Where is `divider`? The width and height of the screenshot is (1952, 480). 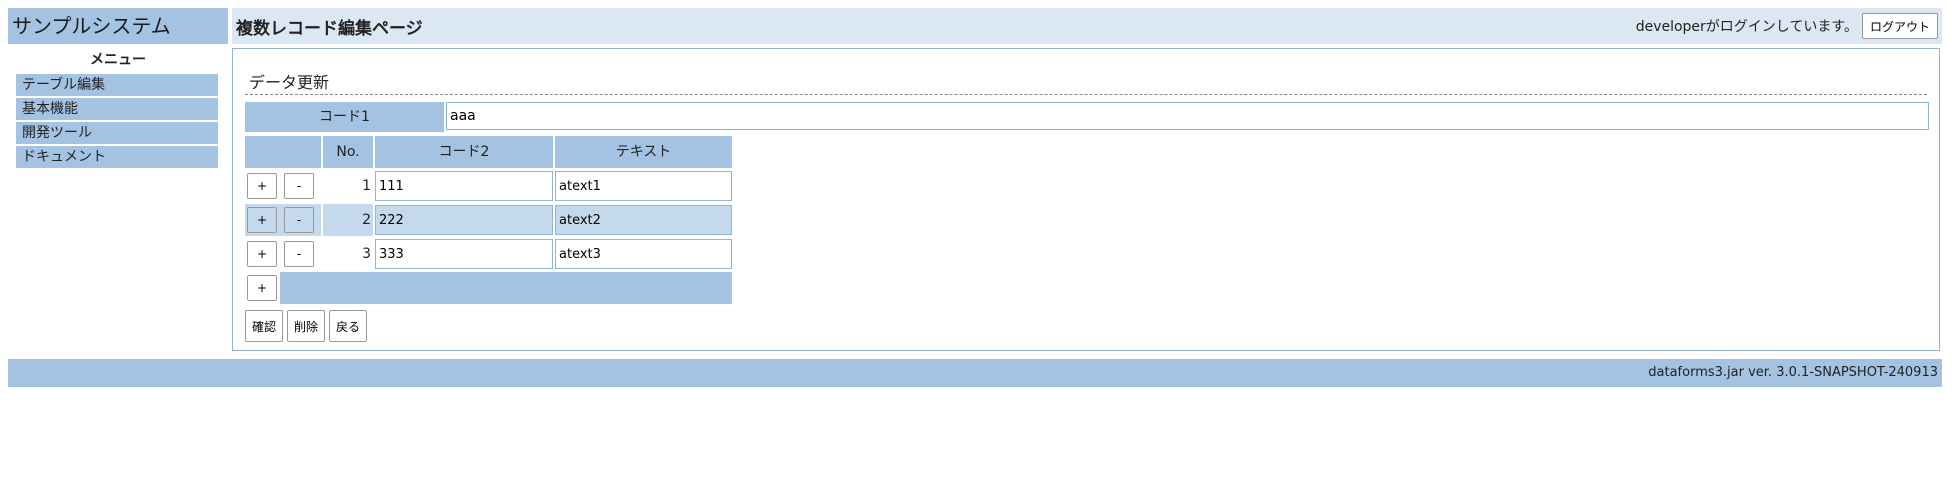 divider is located at coordinates (1086, 94).